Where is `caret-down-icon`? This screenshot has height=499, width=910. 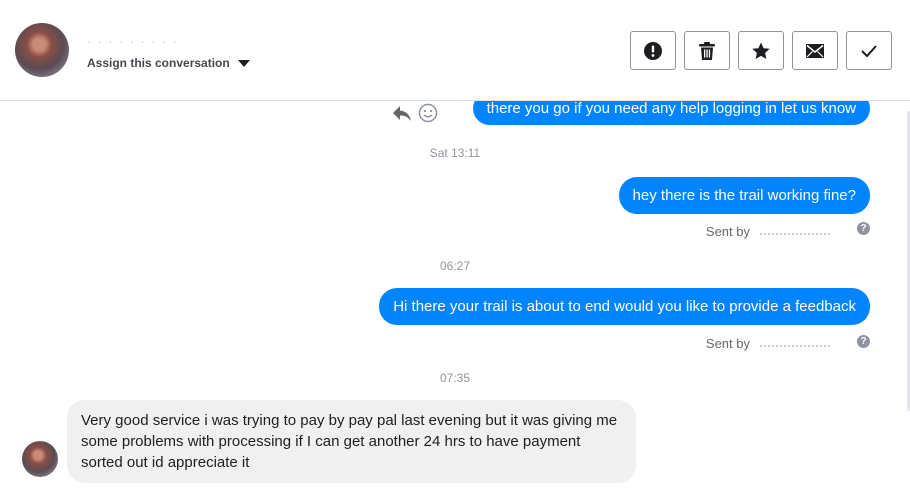 caret-down-icon is located at coordinates (243, 63).